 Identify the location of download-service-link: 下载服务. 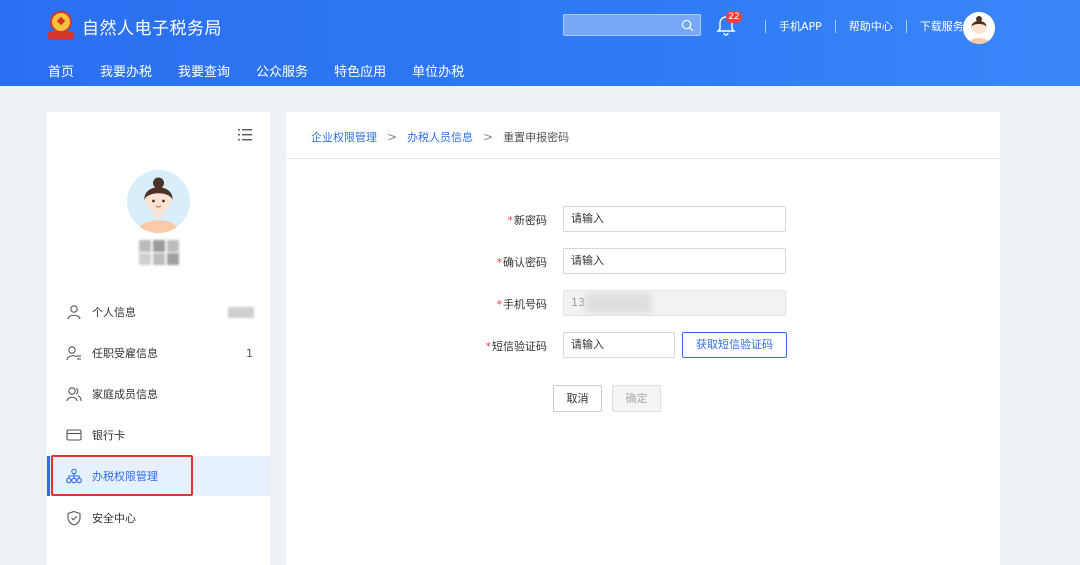
(942, 26).